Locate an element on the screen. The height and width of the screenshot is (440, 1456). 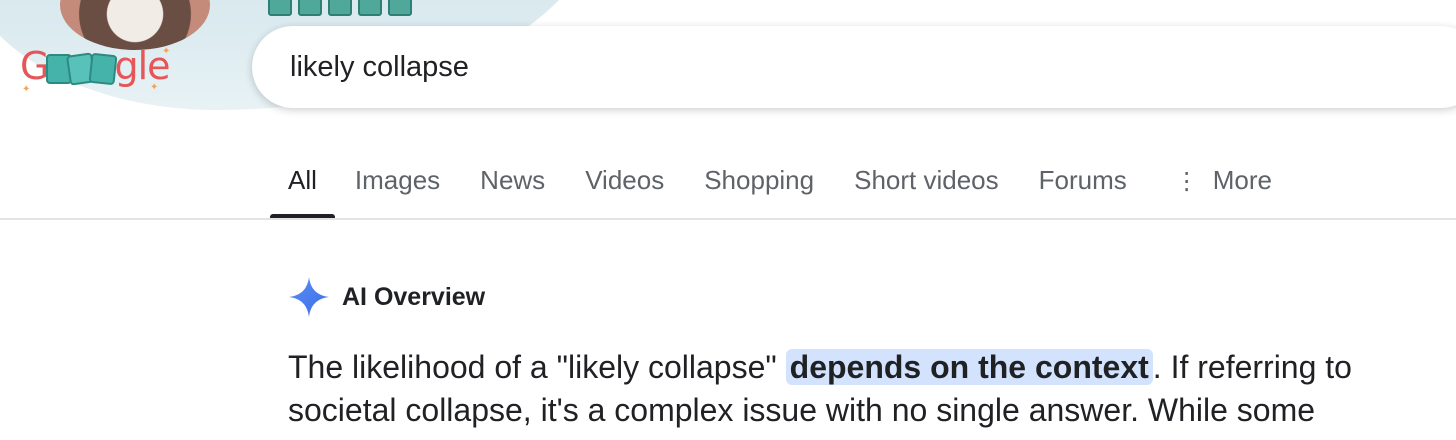
tab-short-videos: Short videos is located at coordinates (926, 189).